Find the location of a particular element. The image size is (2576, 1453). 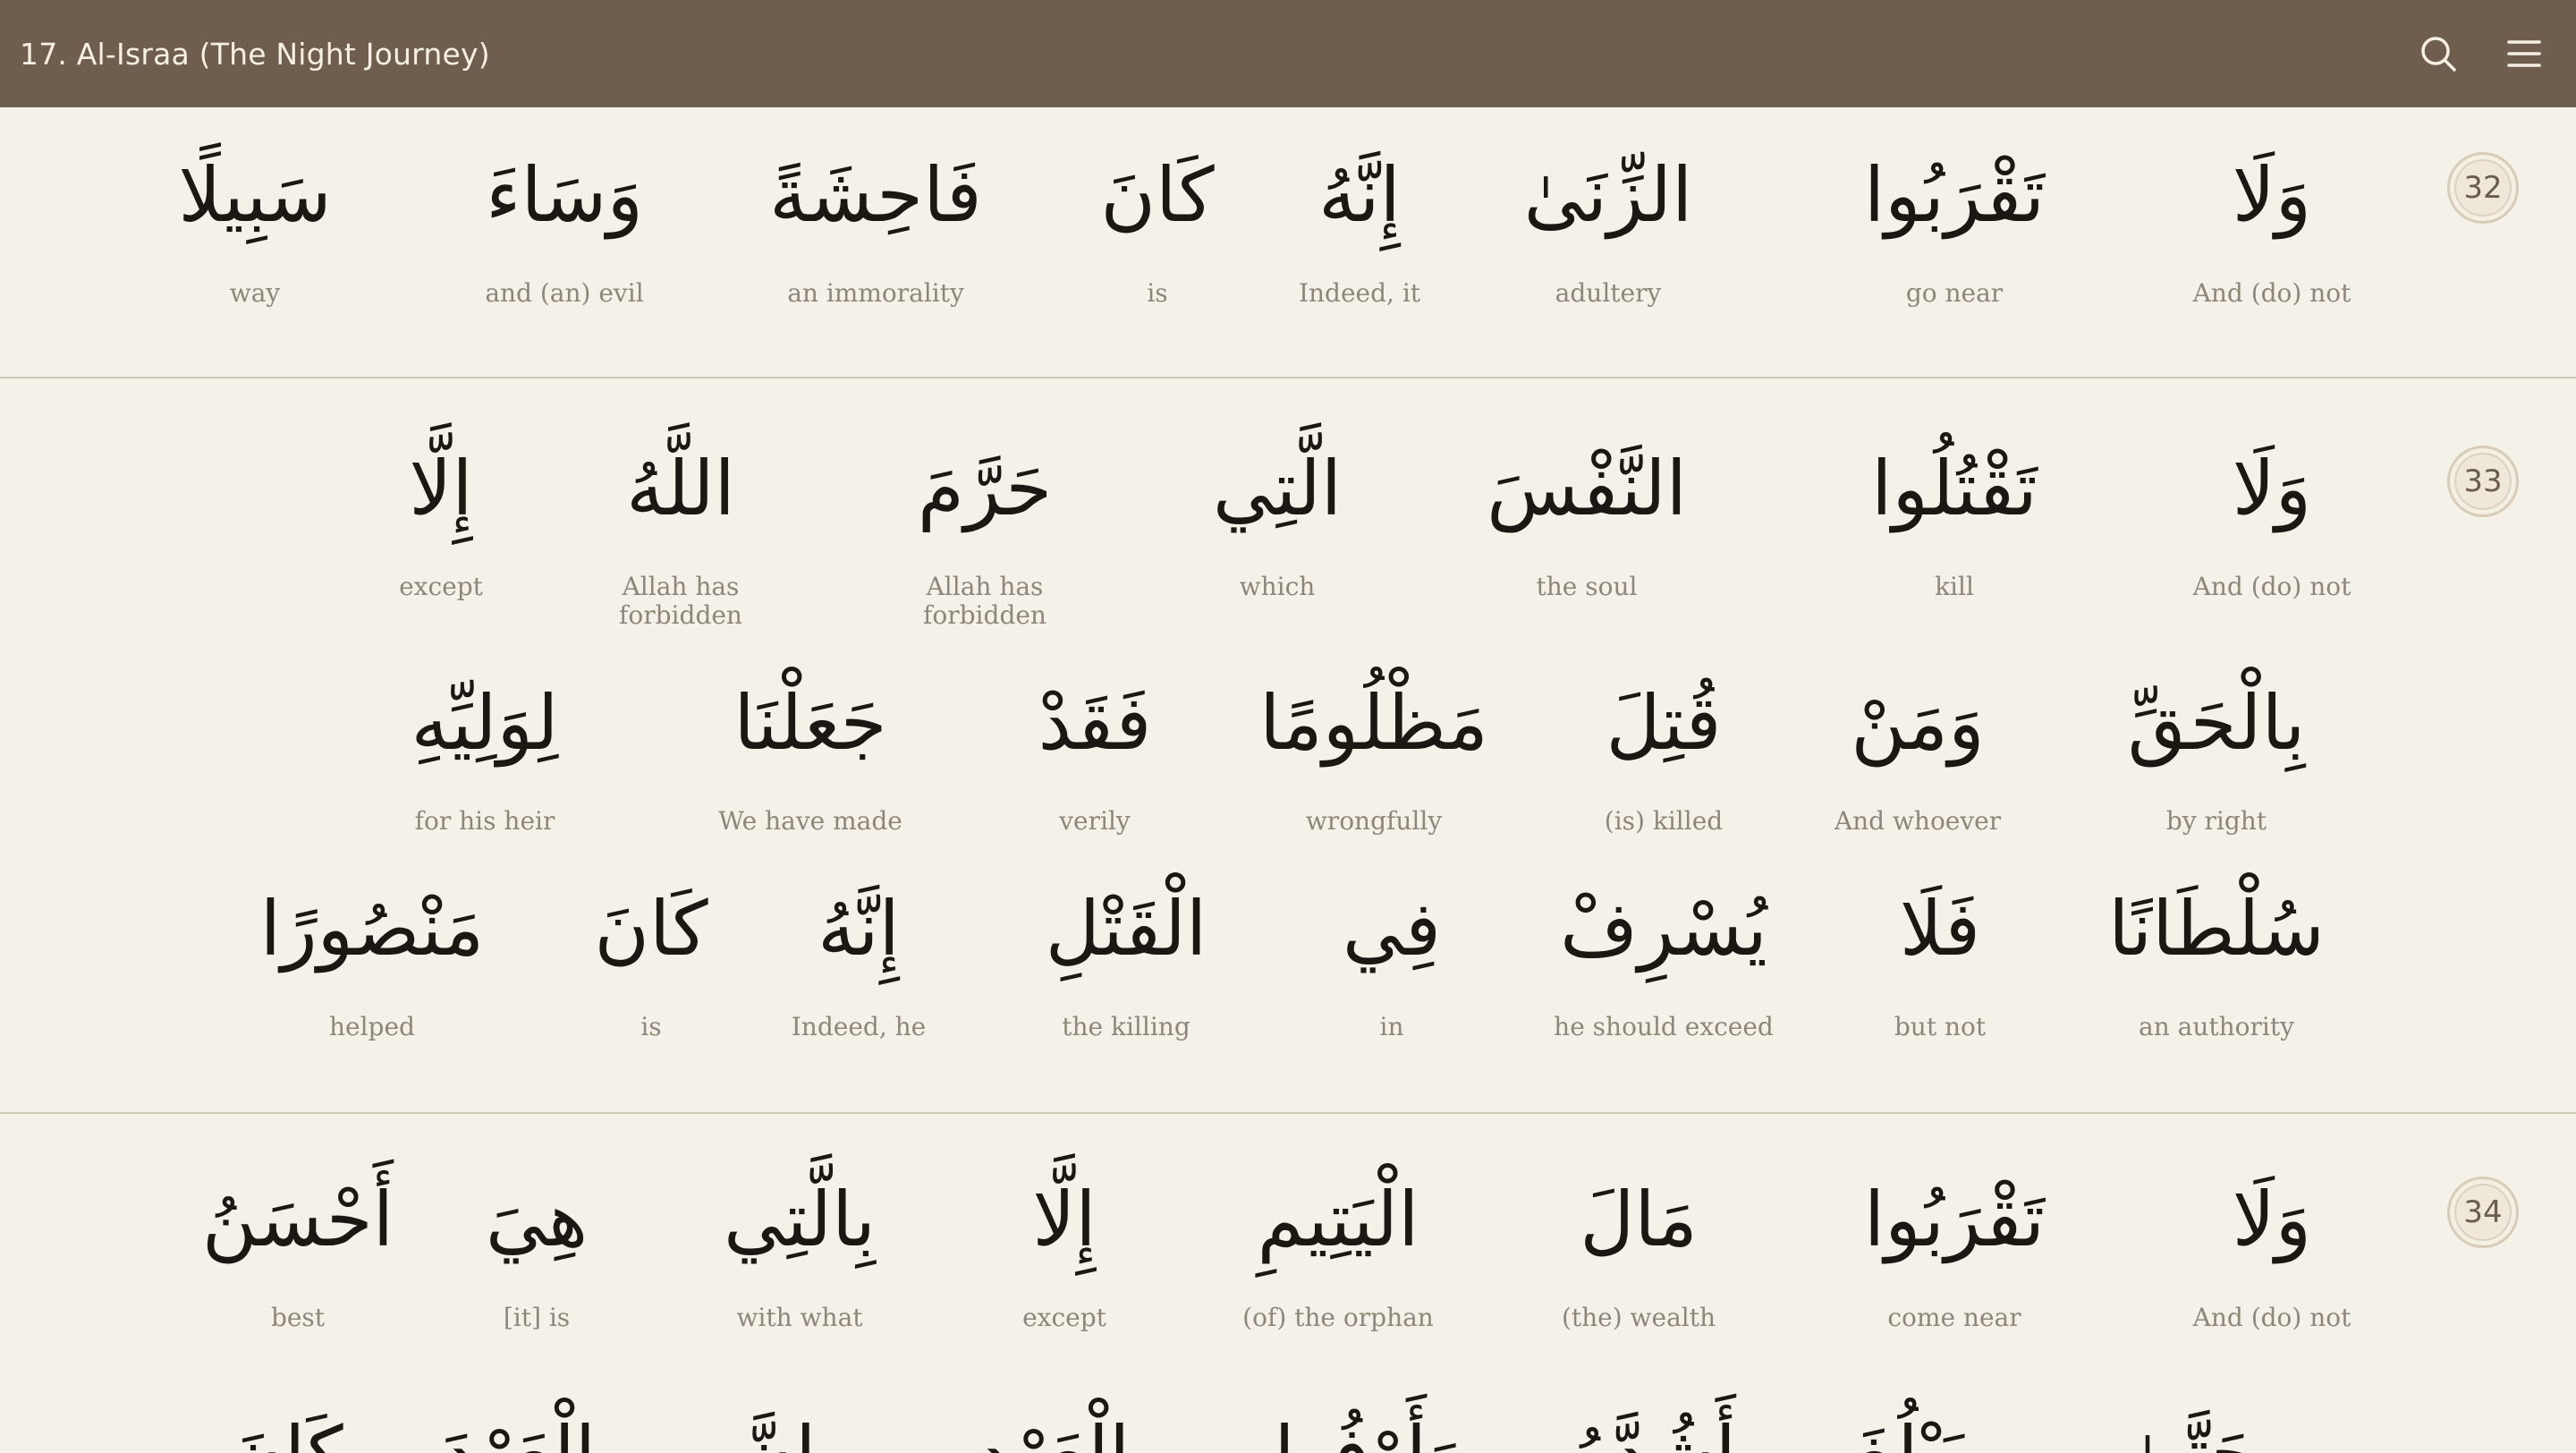

word: حَتَّىٰ is located at coordinates (2191, 1431).